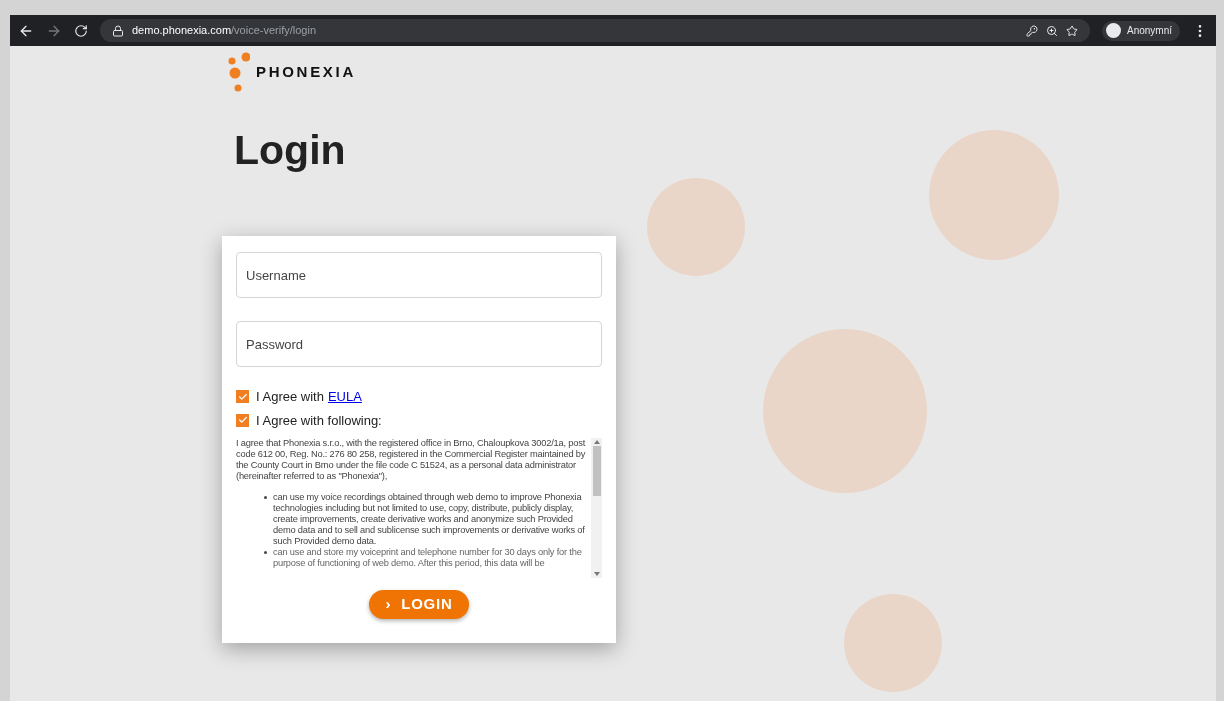 This screenshot has width=1224, height=701. I want to click on reload-icon, so click(81, 30).